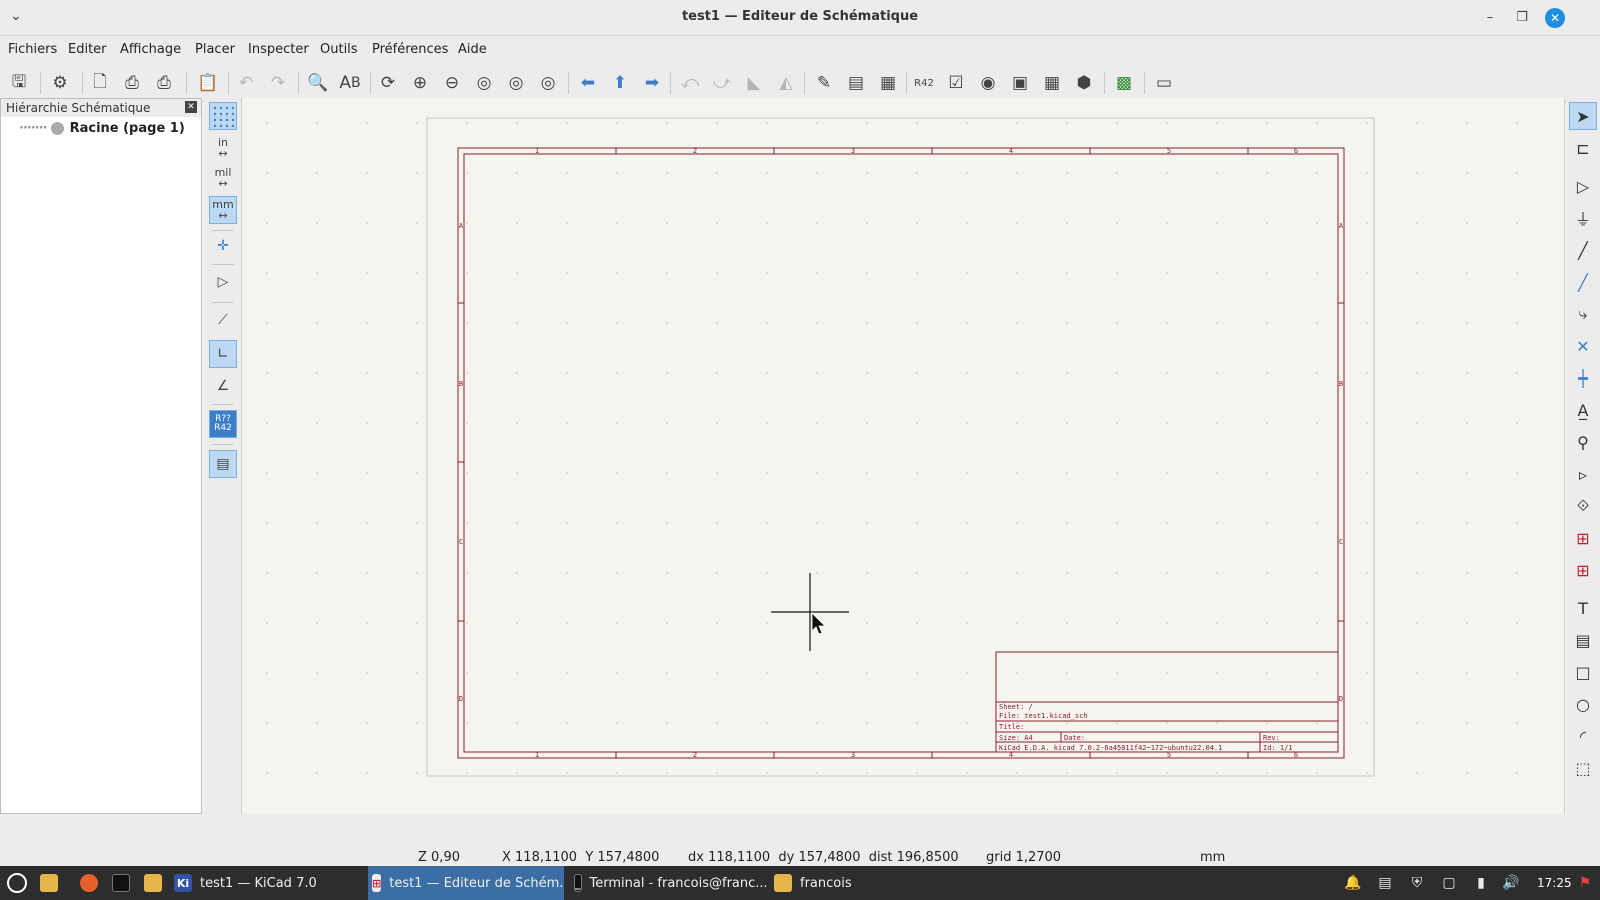 The height and width of the screenshot is (900, 1600). I want to click on zoom-objects-icon: ◎, so click(516, 83).